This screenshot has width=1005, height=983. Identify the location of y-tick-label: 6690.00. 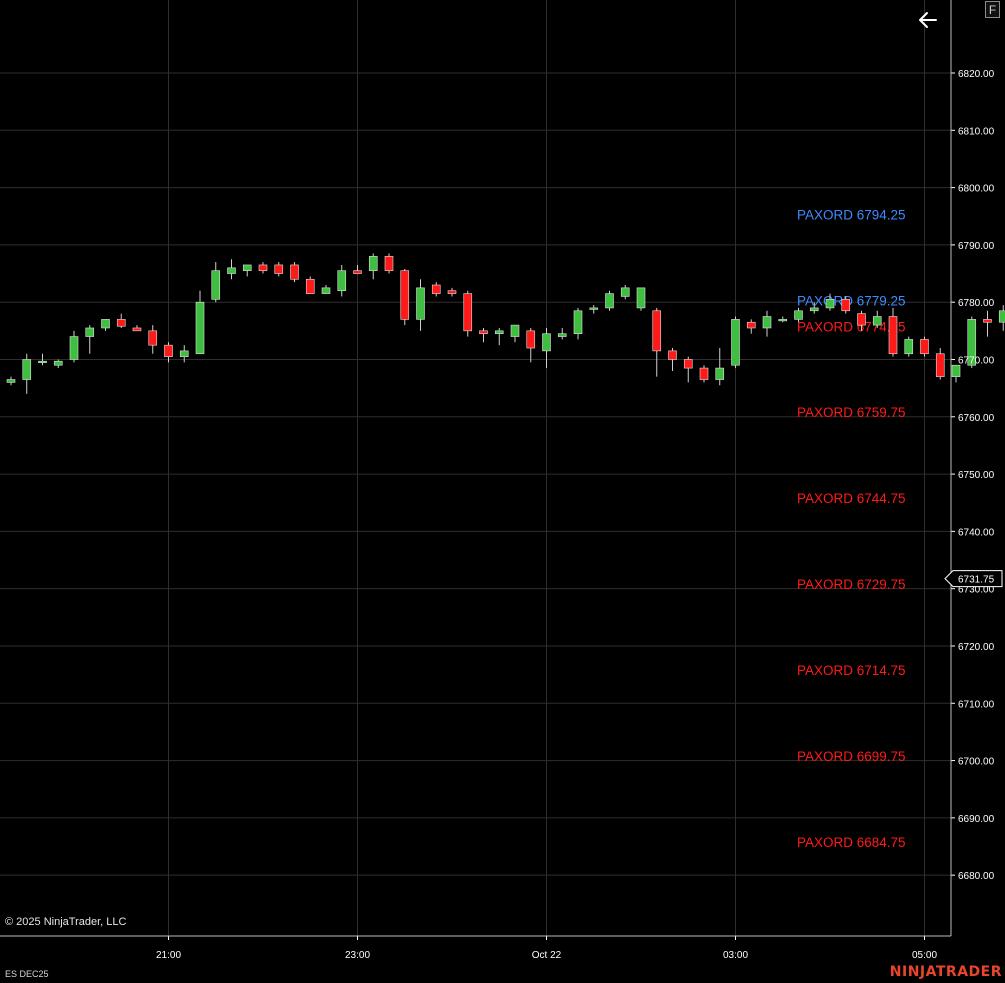
(976, 819).